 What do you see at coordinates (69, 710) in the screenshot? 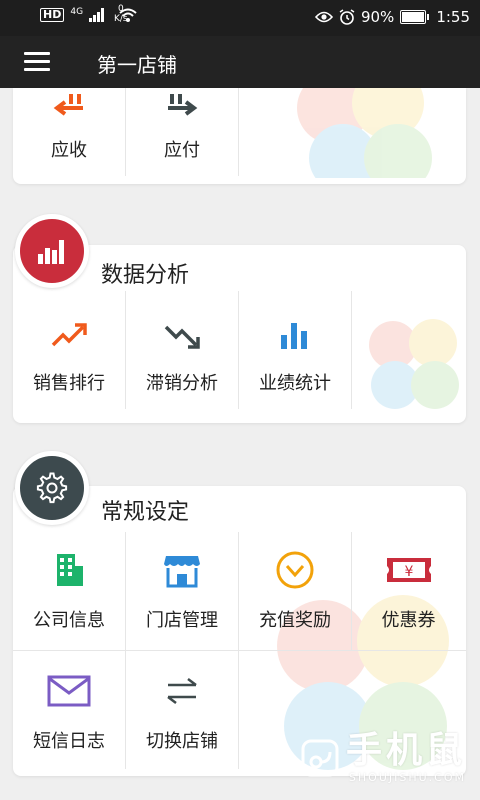
I see `sms-log: 短信日志` at bounding box center [69, 710].